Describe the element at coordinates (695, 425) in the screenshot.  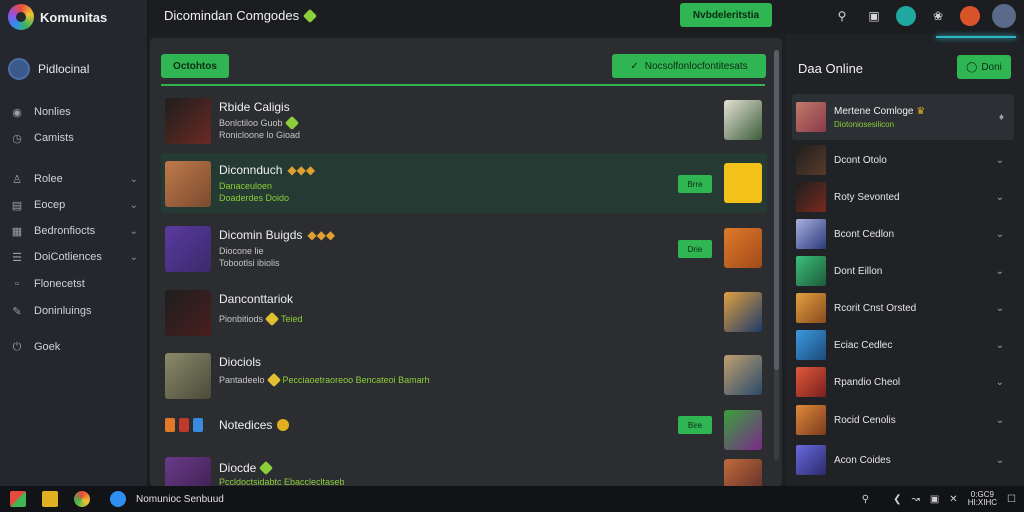
I see `item-action-button: Bire` at that location.